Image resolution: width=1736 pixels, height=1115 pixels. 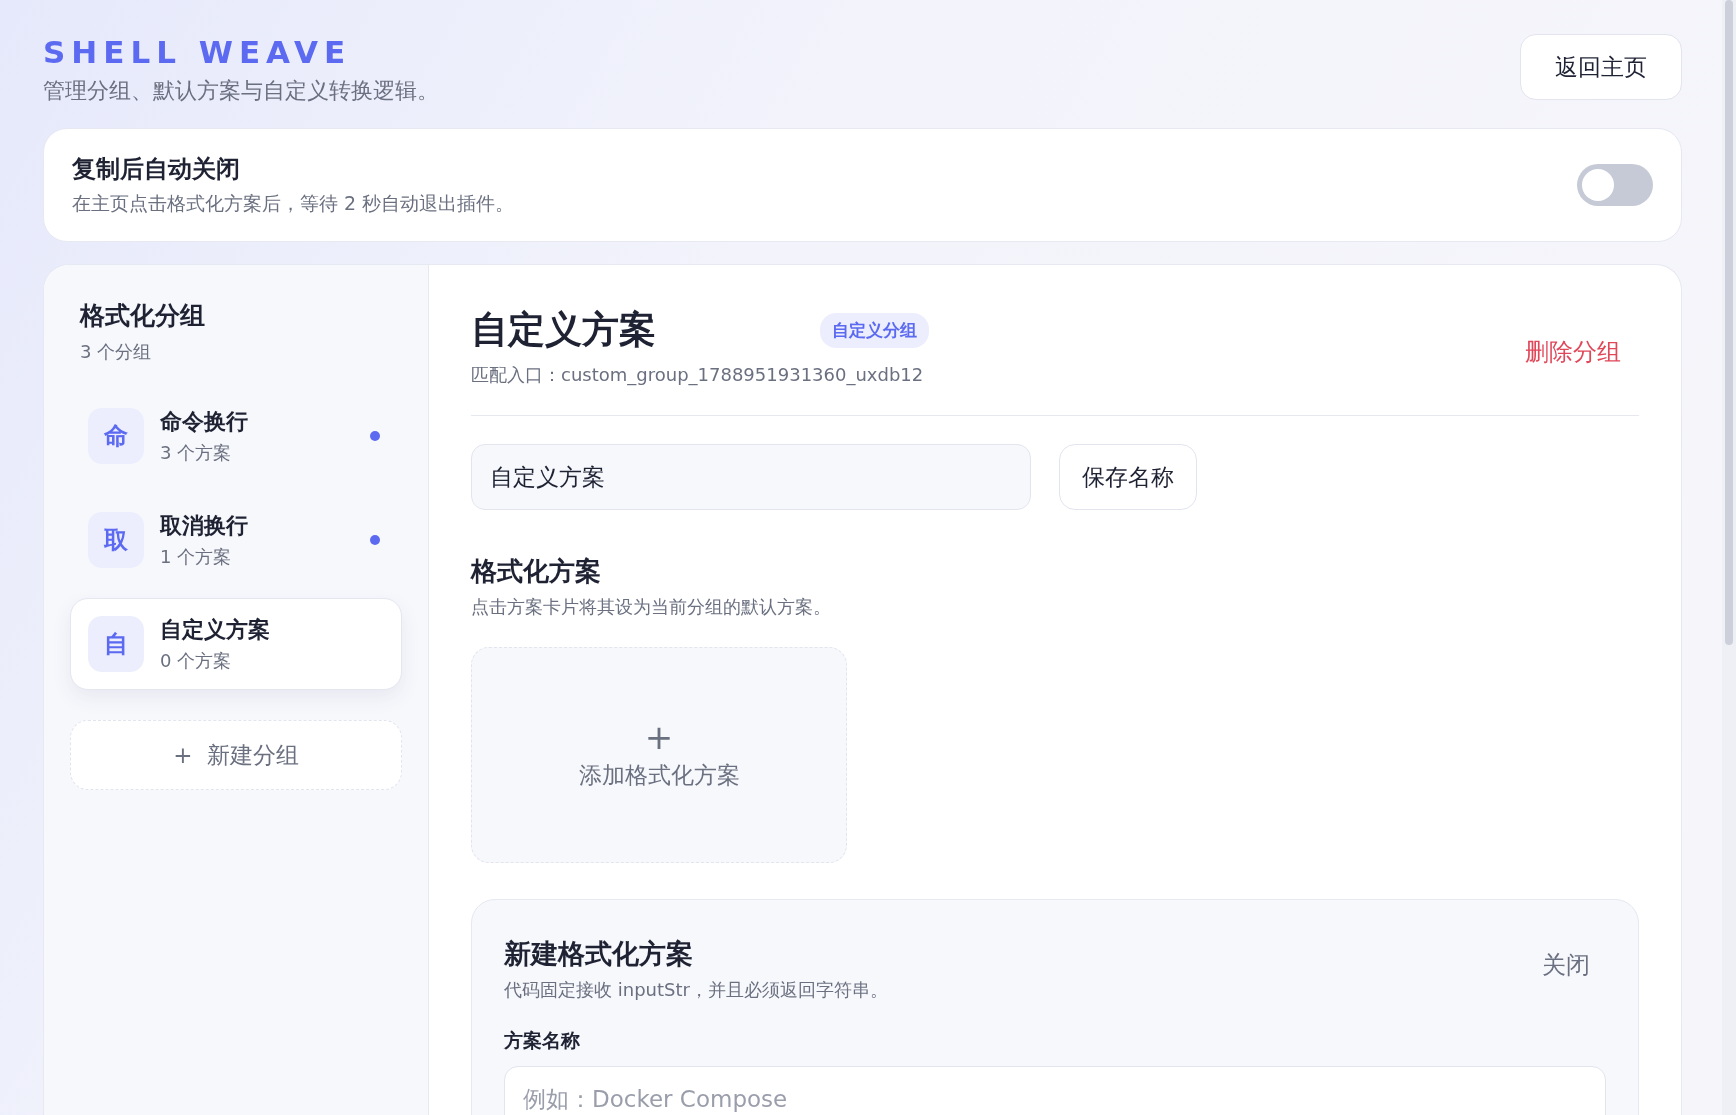 I want to click on scheme-count: 3 个方案, so click(x=196, y=453).